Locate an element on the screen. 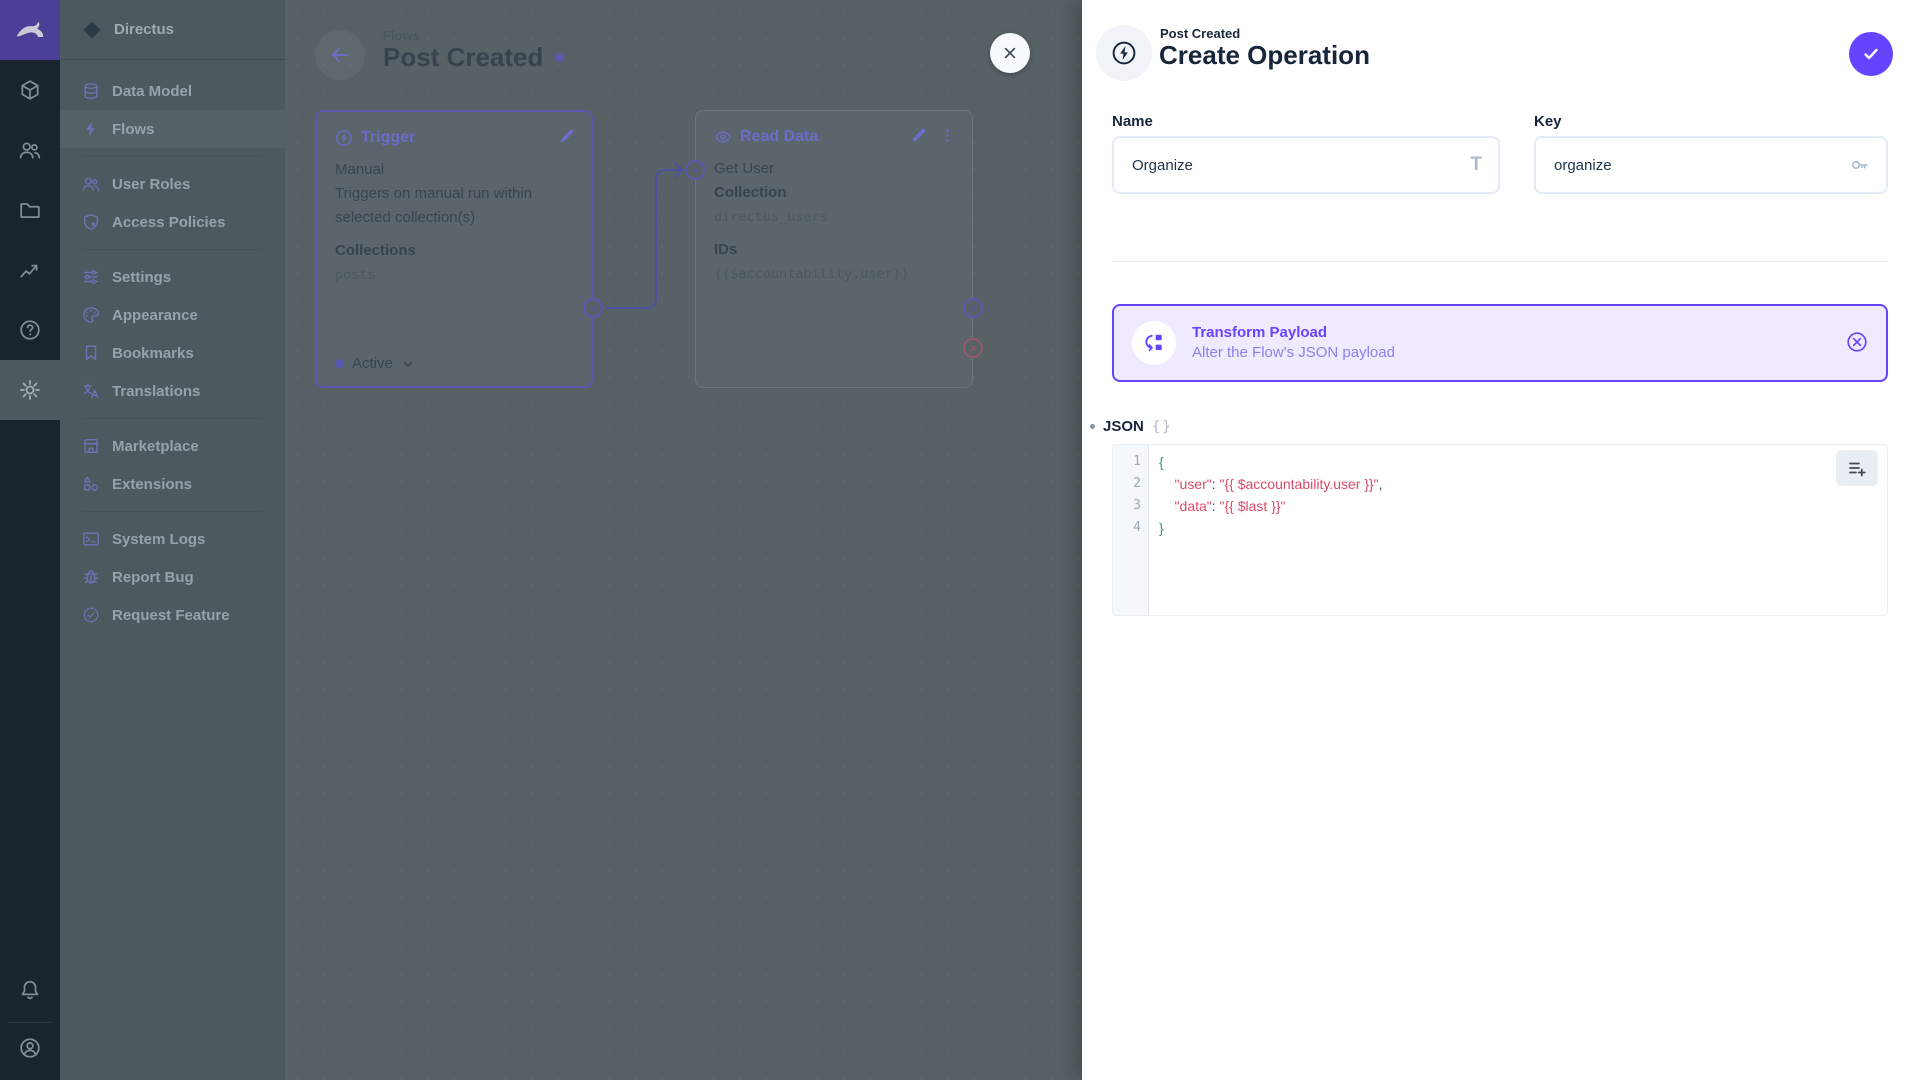 The width and height of the screenshot is (1920, 1080). module-bar is located at coordinates (30, 540).